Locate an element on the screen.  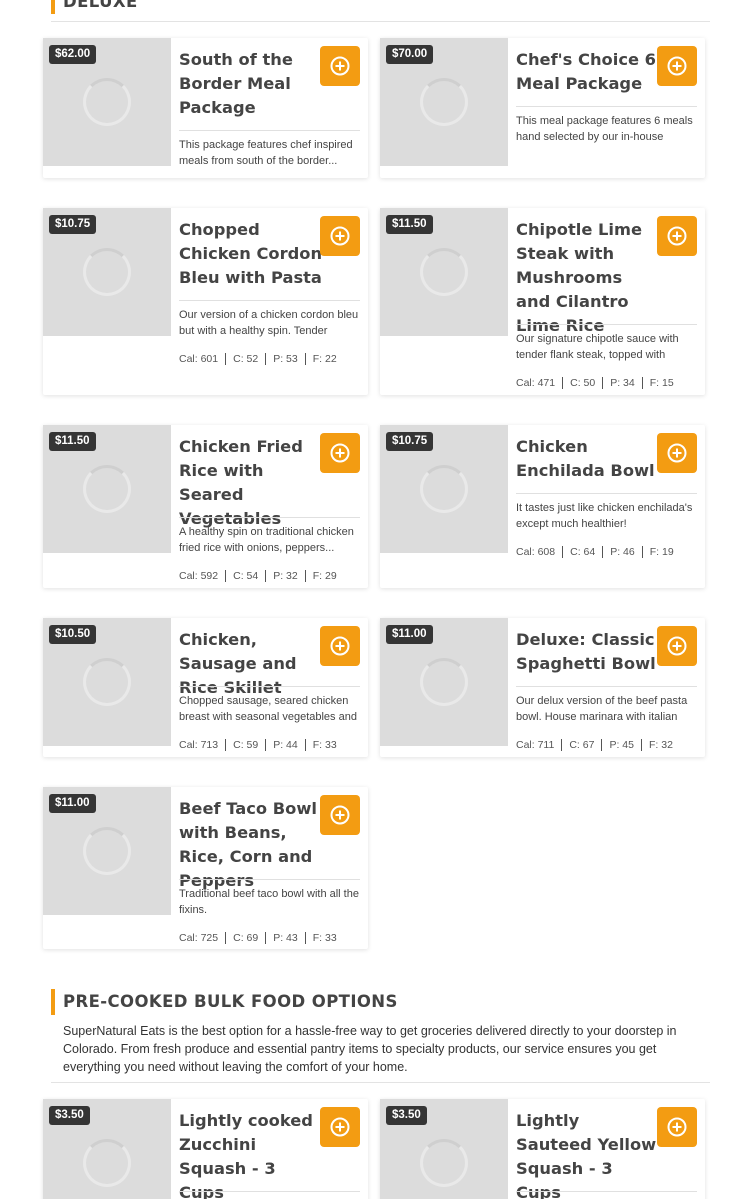
bulk-section-title: PRE-COOKED BULK FOOD OPTIONS is located at coordinates (230, 1001).